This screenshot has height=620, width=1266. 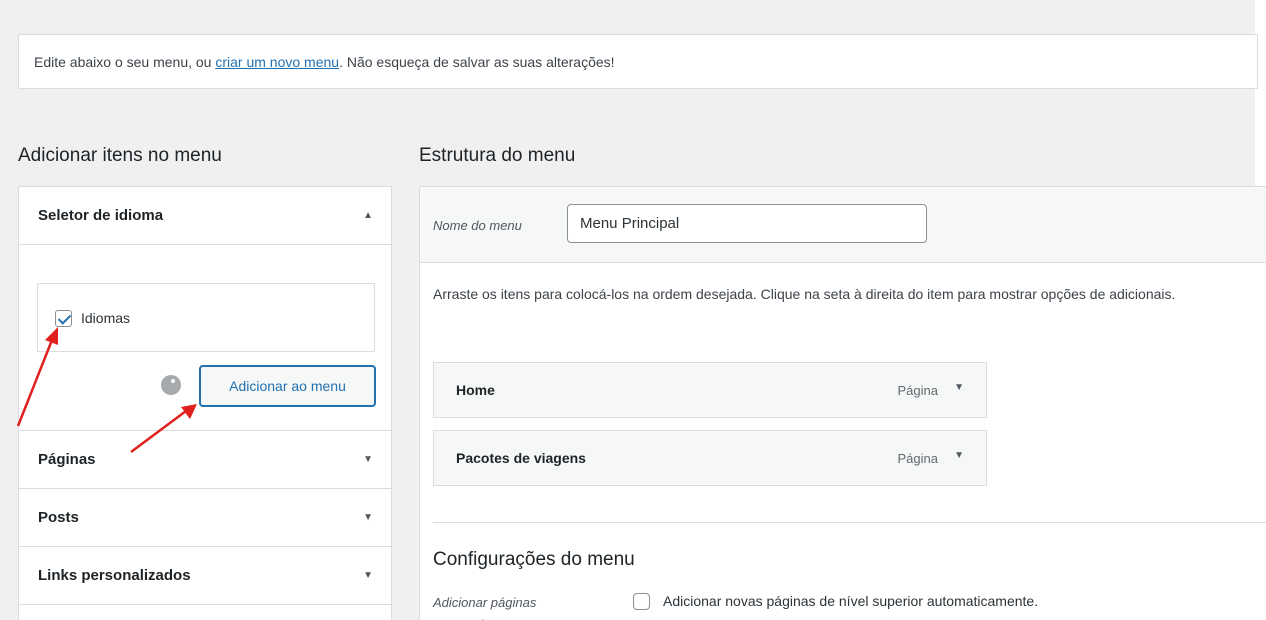 I want to click on menu-name-label: Nome do menu, so click(x=477, y=225).